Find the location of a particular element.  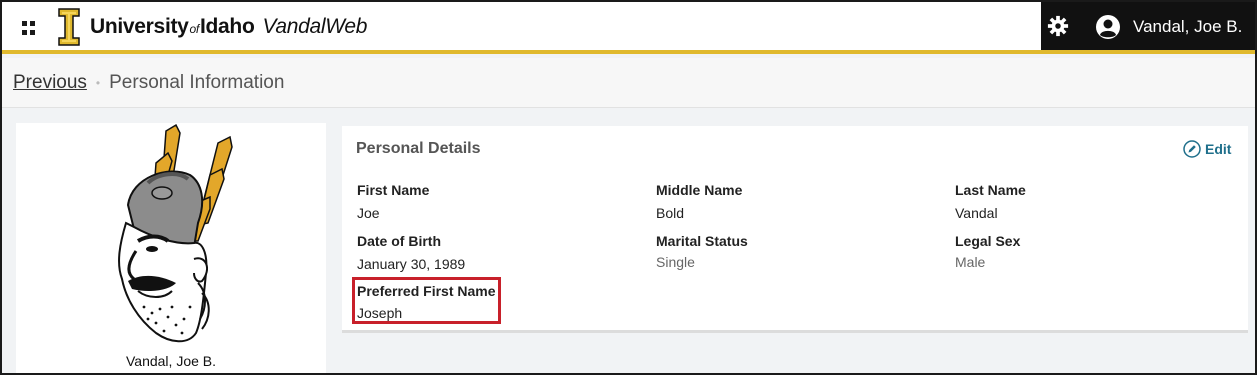

date-of-birth-label: Date of Birth is located at coordinates (399, 241).